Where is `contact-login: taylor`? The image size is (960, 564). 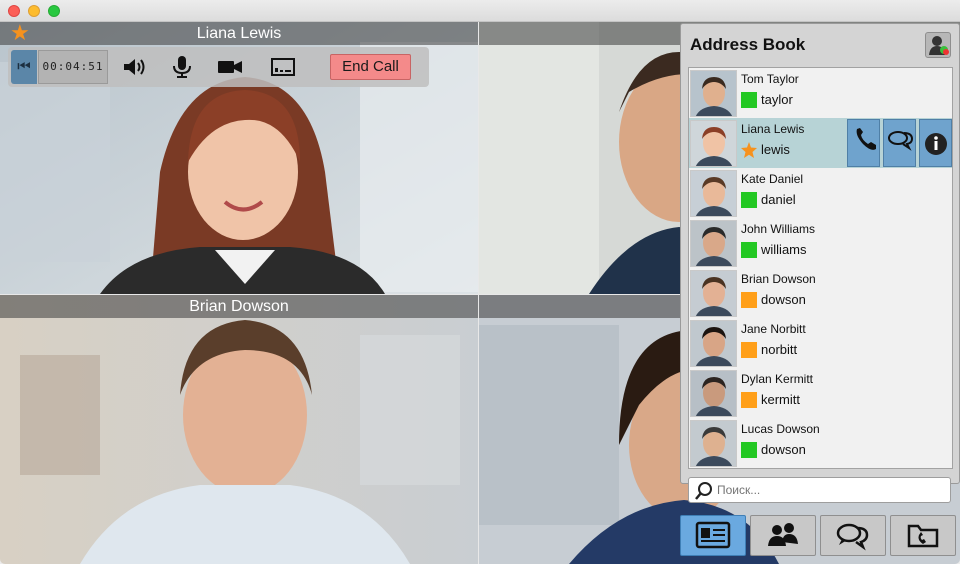 contact-login: taylor is located at coordinates (777, 99).